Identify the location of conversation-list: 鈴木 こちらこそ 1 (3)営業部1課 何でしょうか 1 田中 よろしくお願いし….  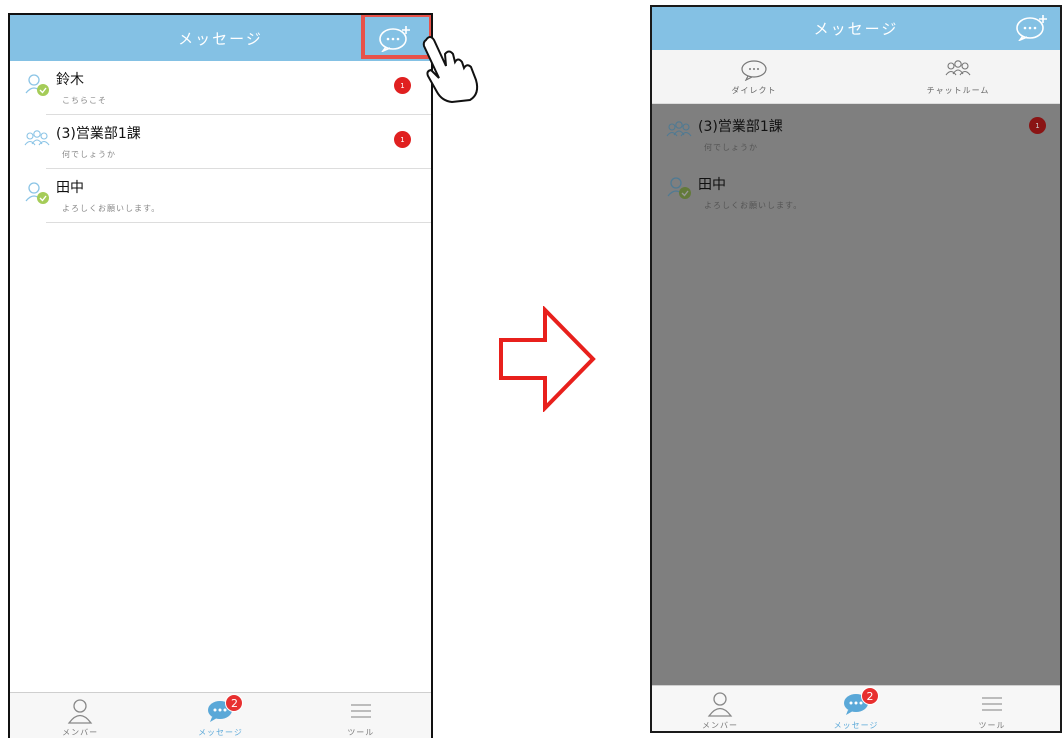
(220, 142).